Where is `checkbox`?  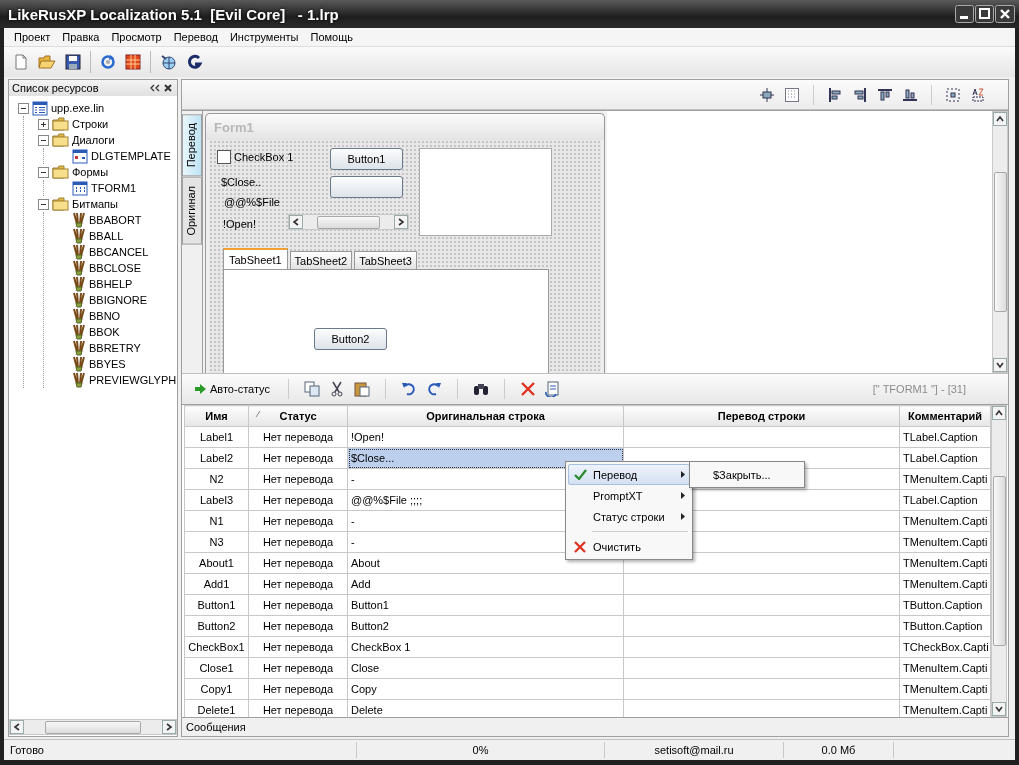
checkbox is located at coordinates (224, 157).